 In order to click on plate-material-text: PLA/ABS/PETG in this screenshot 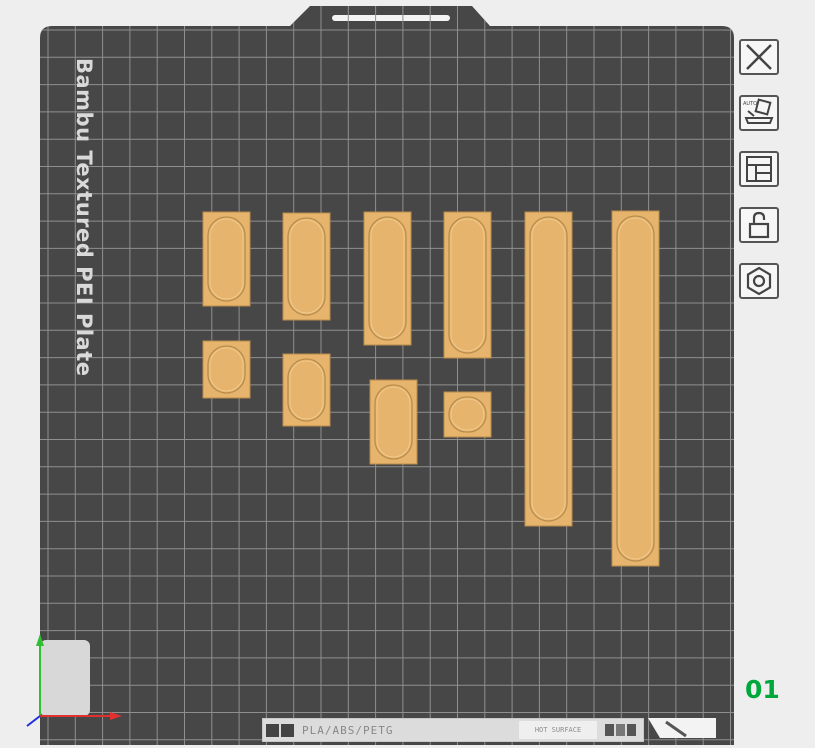, I will do `click(348, 730)`.